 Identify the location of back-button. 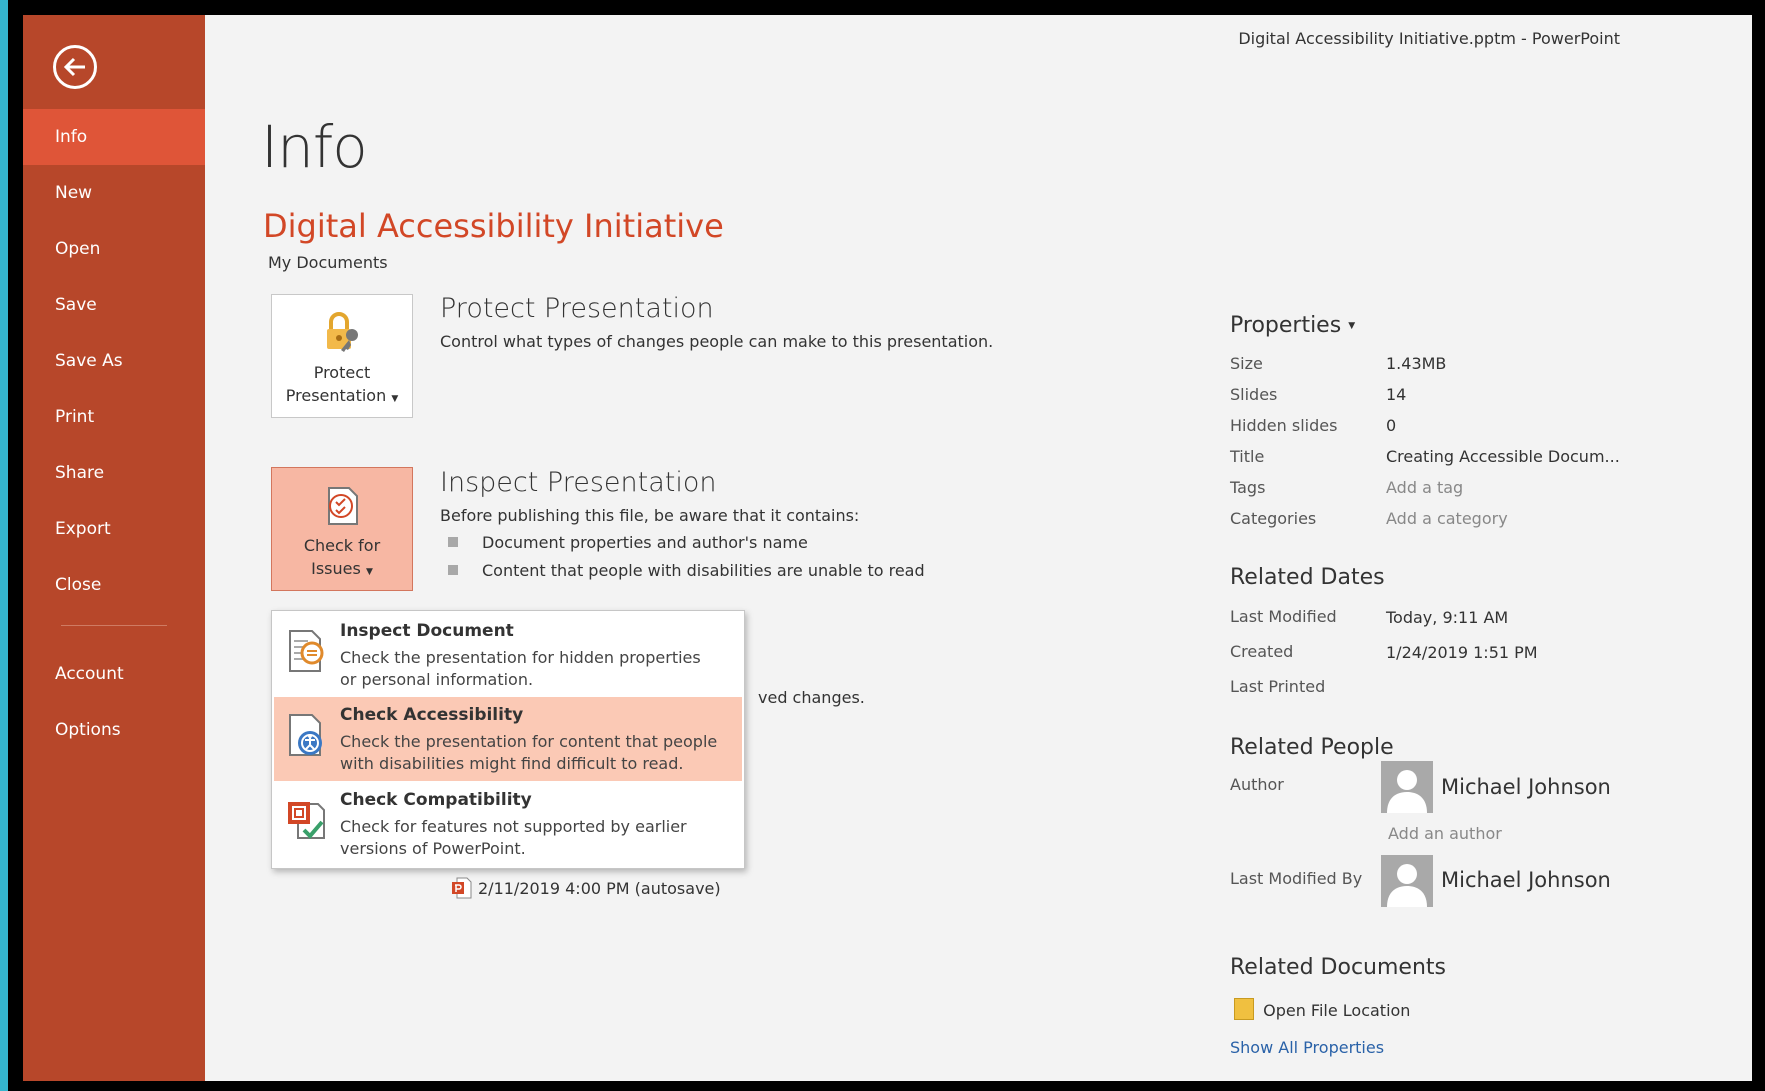
(75, 67).